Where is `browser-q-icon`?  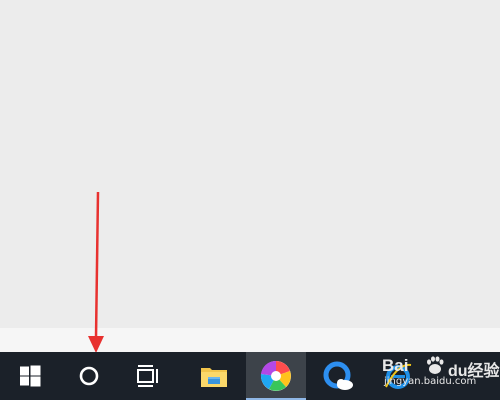
browser-q-icon is located at coordinates (338, 375).